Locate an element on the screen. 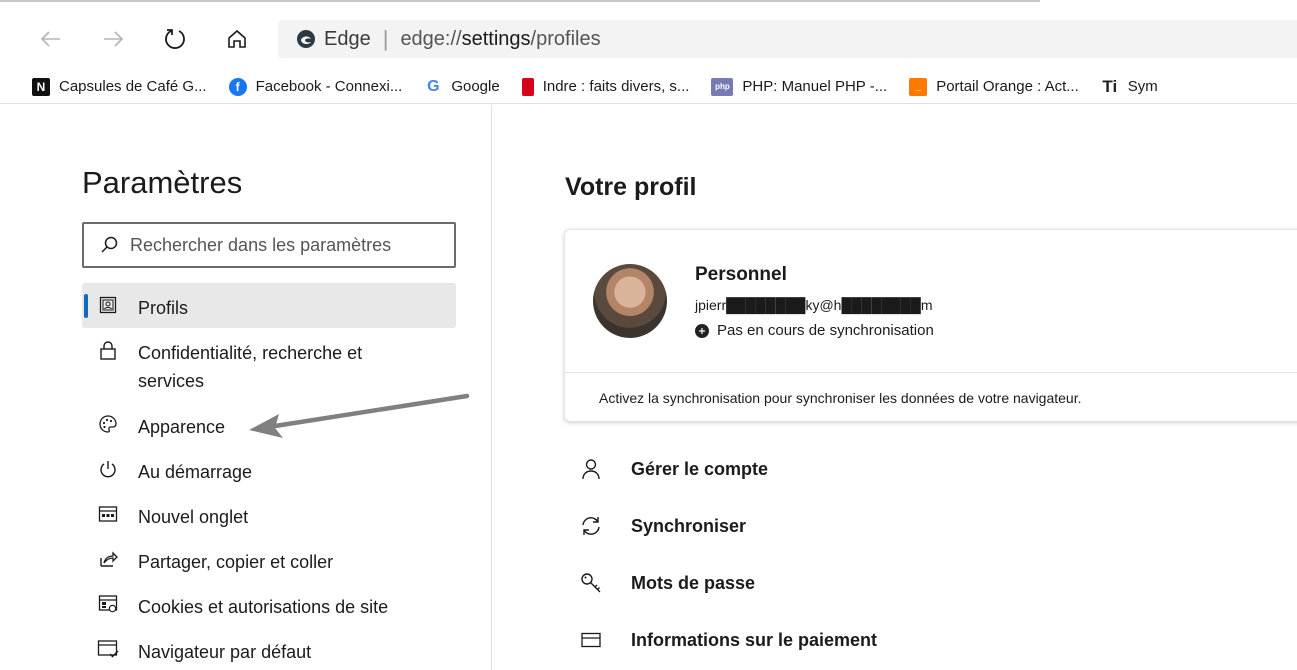  navigation-bar: Edge | edge://settings/profiles is located at coordinates (648, 37).